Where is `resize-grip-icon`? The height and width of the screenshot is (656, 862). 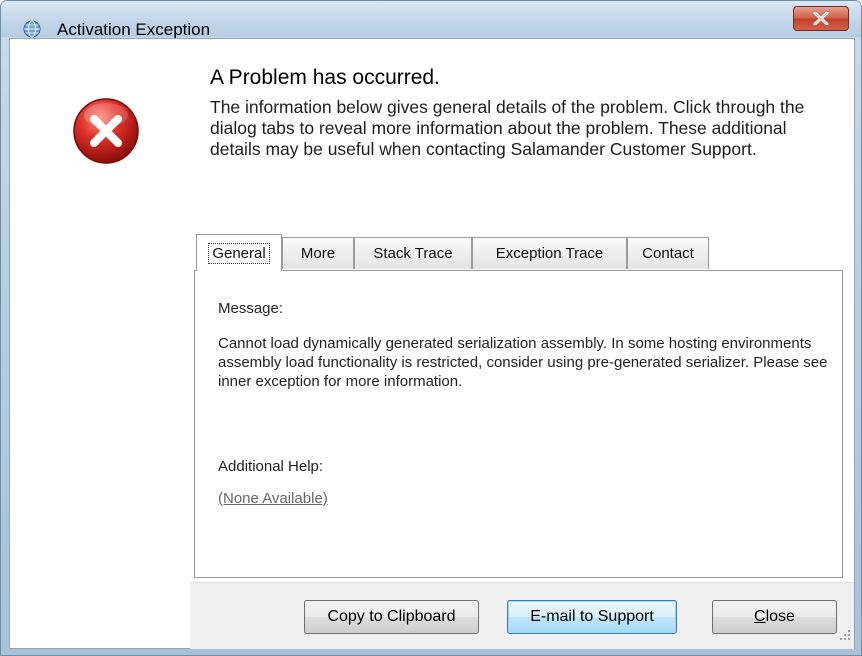
resize-grip-icon is located at coordinates (845, 637).